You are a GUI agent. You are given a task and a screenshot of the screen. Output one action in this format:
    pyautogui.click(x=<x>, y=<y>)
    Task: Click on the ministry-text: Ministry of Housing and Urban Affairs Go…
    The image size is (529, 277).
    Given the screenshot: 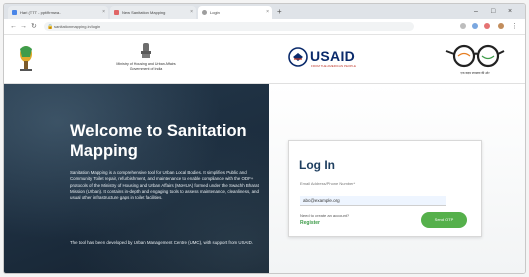 What is the action you would take?
    pyautogui.click(x=146, y=66)
    